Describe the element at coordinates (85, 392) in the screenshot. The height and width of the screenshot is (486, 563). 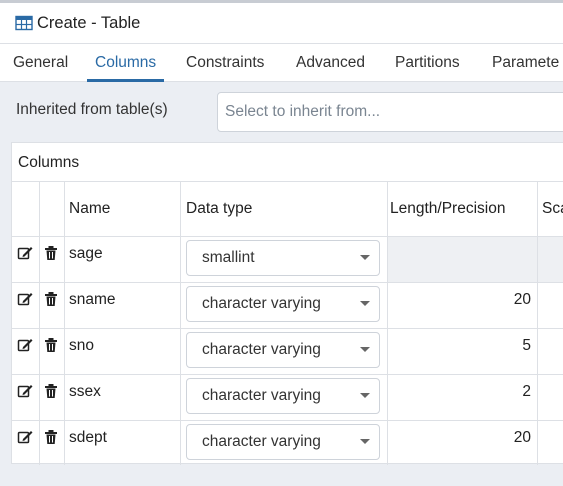
I see `column-name-cell: ssex` at that location.